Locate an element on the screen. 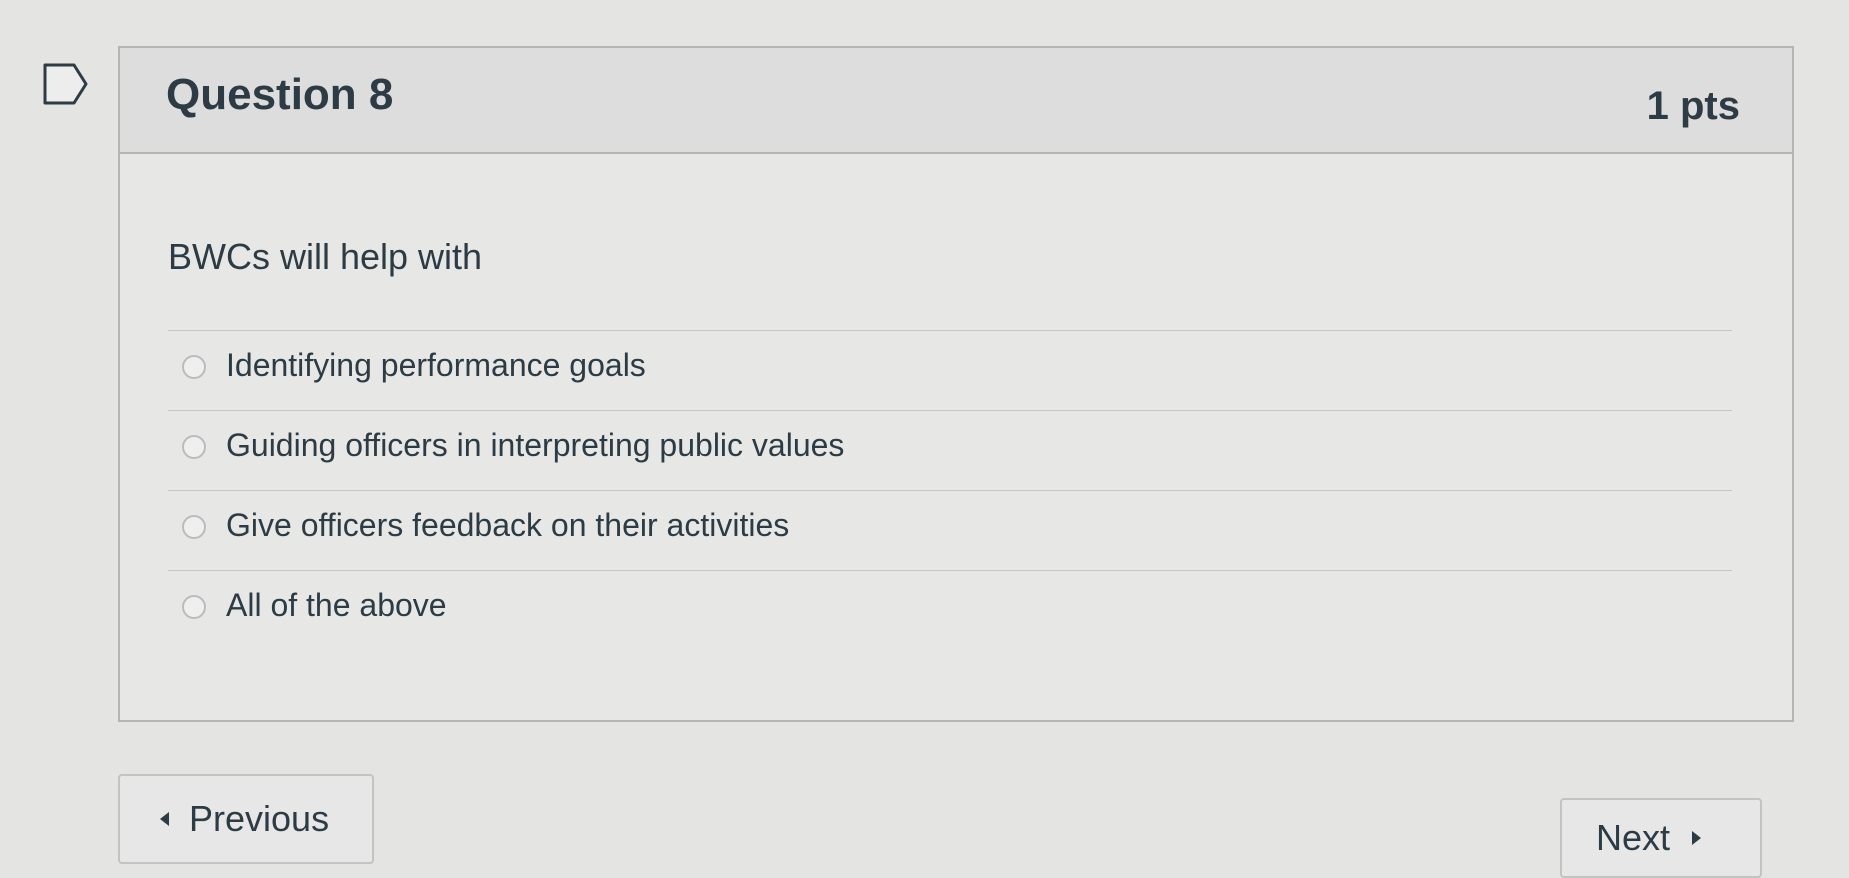 The height and width of the screenshot is (878, 1849). question-header: Question 8 1 pts is located at coordinates (956, 101).